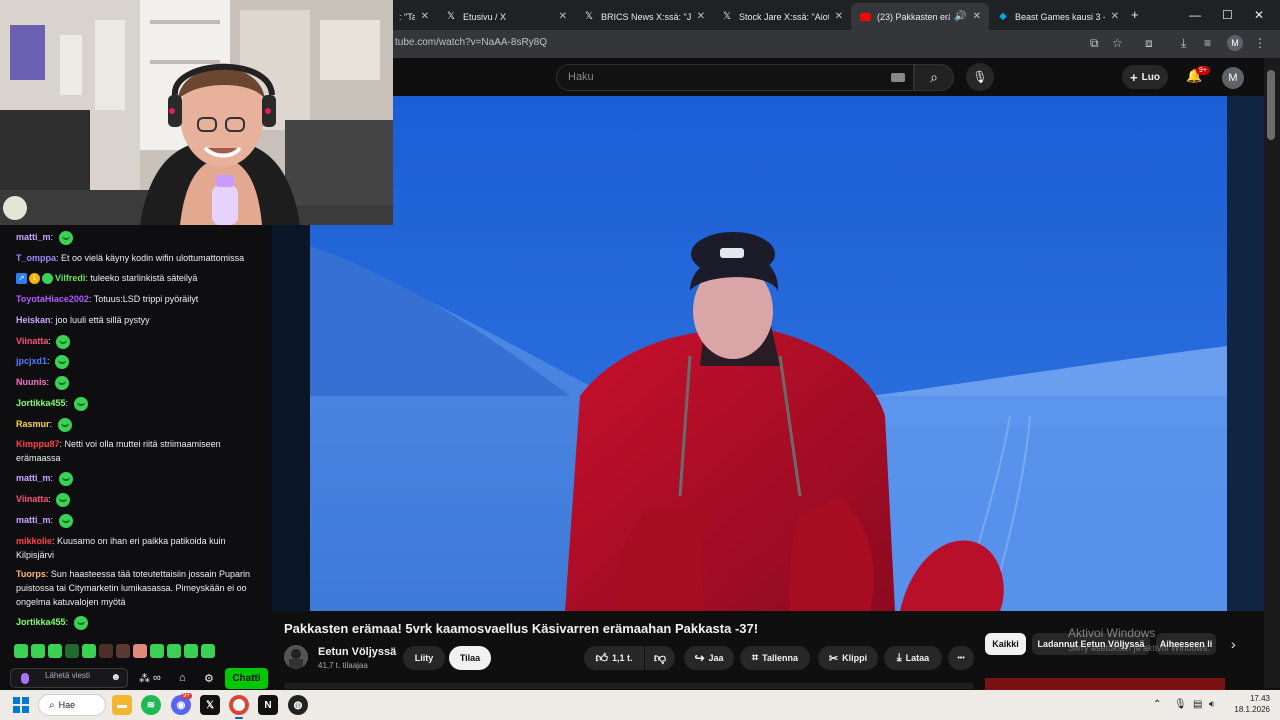 This screenshot has height=720, width=1280. Describe the element at coordinates (151, 705) in the screenshot. I see `spotify-icon: ≋` at that location.